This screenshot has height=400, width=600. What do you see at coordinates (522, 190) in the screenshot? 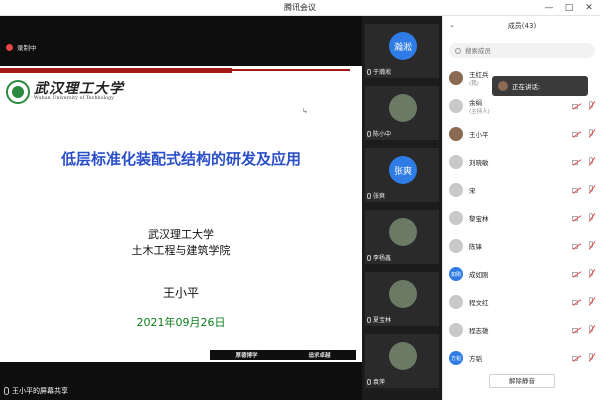
I see `member-row: 宋` at bounding box center [522, 190].